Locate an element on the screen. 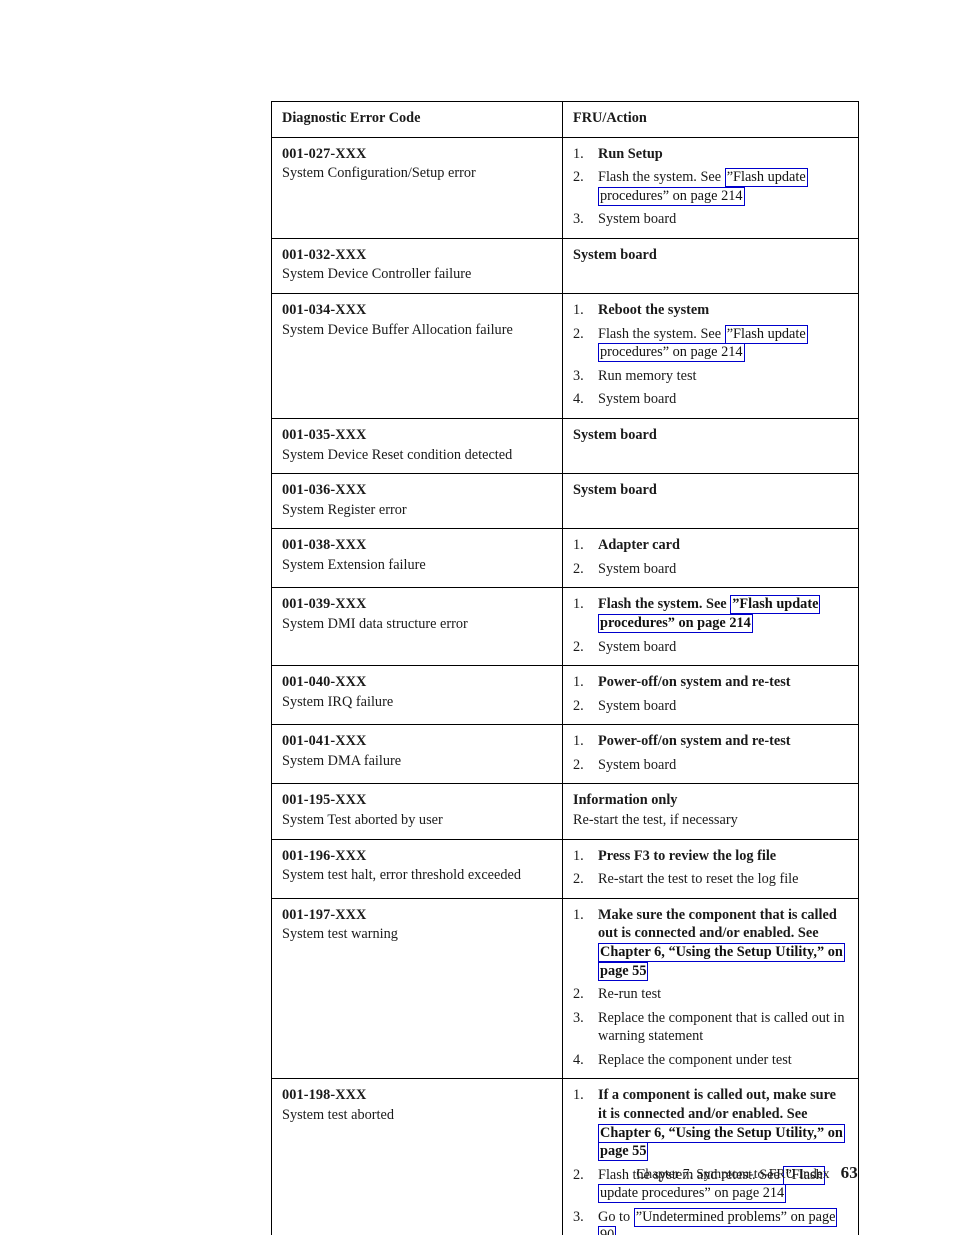 The image size is (954, 1235). fru-action-item: Press F3 to review the log file is located at coordinates (675, 856).